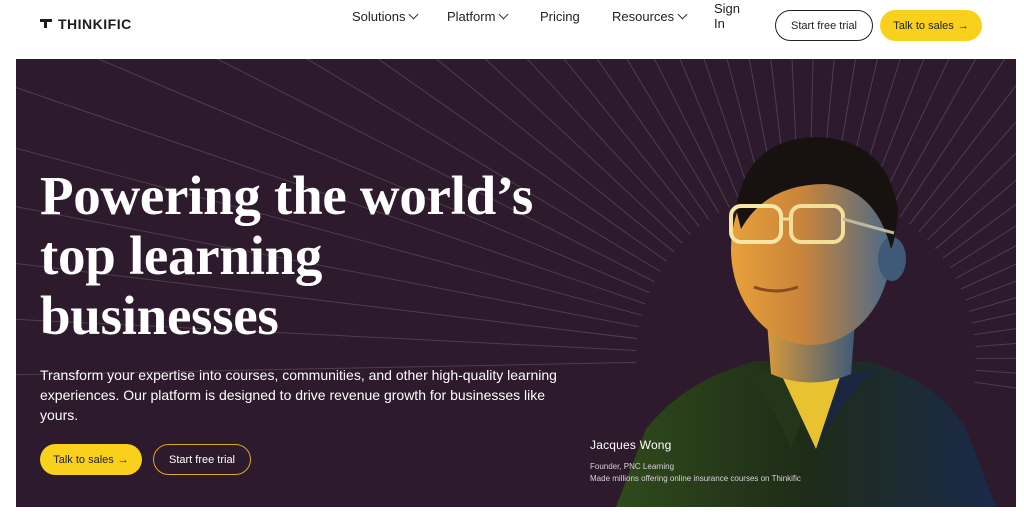 Image resolution: width=1024 pixels, height=516 pixels. I want to click on testimonial-name: Jacques Wong, so click(631, 445).